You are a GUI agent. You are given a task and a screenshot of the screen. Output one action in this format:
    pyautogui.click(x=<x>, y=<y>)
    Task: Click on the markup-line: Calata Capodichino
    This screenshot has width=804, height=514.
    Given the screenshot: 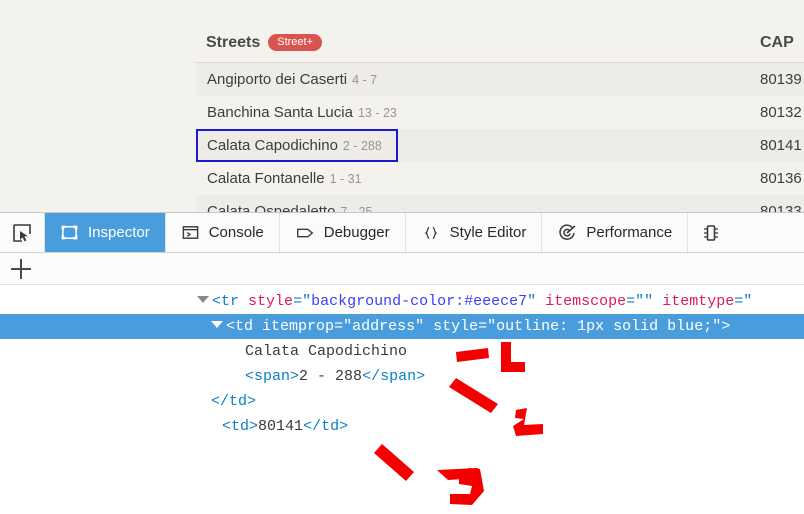 What is the action you would take?
    pyautogui.click(x=402, y=351)
    